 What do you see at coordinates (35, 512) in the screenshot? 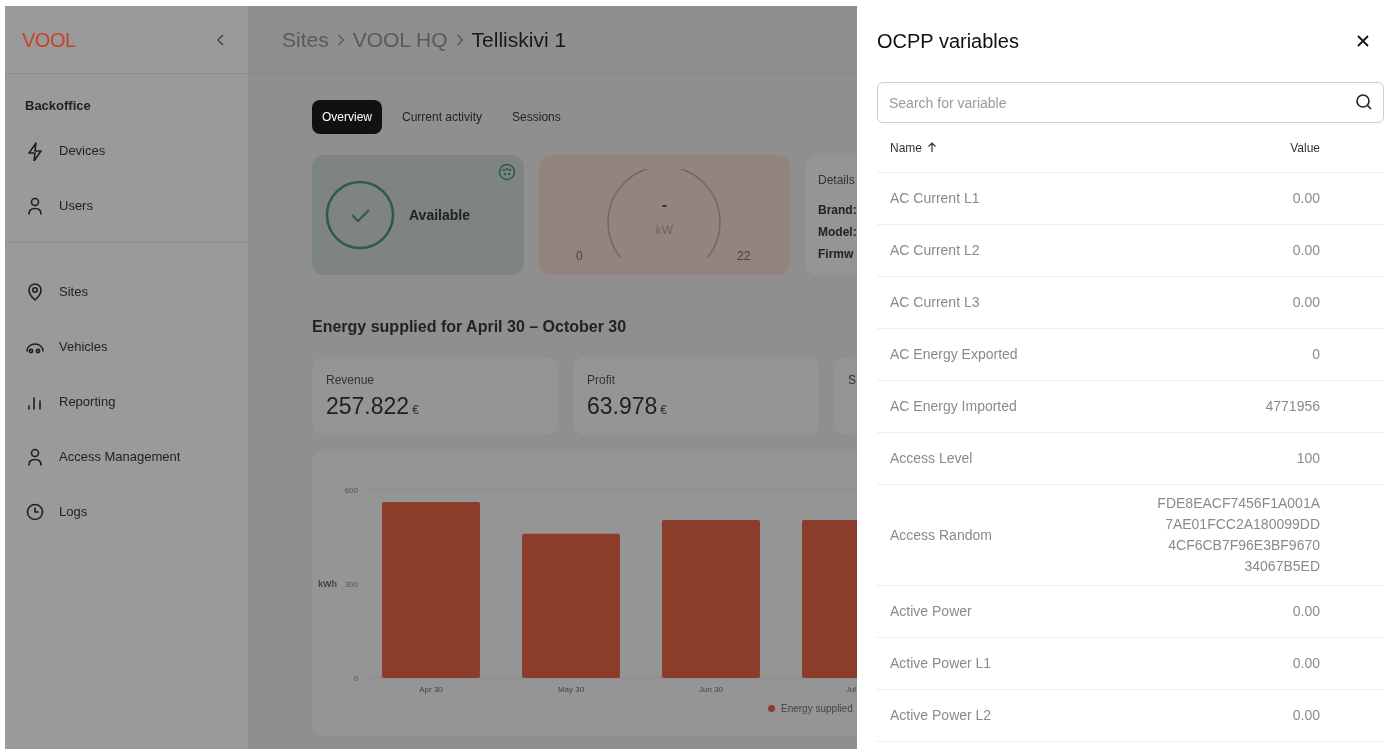
I see `clock-icon` at bounding box center [35, 512].